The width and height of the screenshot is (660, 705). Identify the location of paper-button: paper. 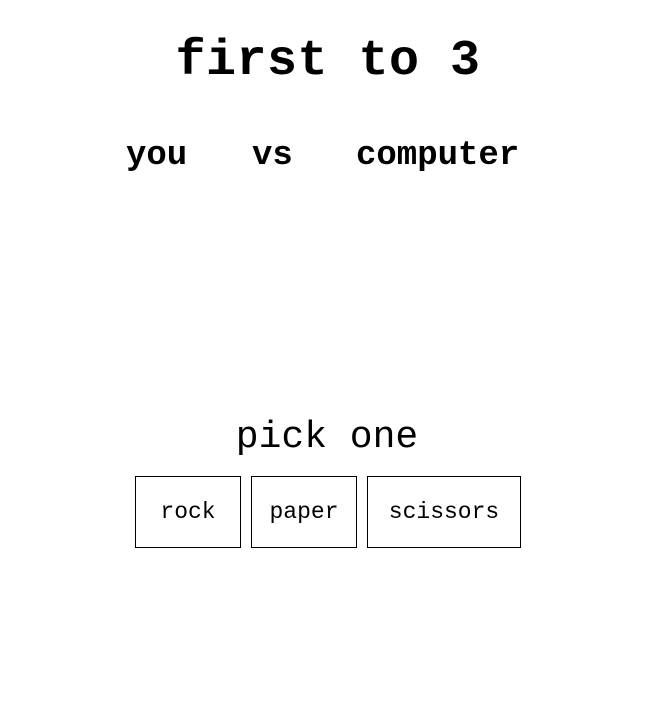
(304, 512).